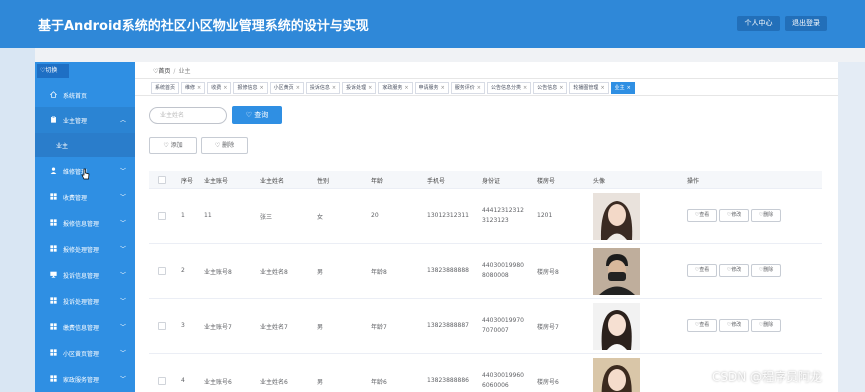 This screenshot has height=392, width=865. What do you see at coordinates (359, 88) in the screenshot?
I see `tab-complaint-handling: 投诉处理 ×` at bounding box center [359, 88].